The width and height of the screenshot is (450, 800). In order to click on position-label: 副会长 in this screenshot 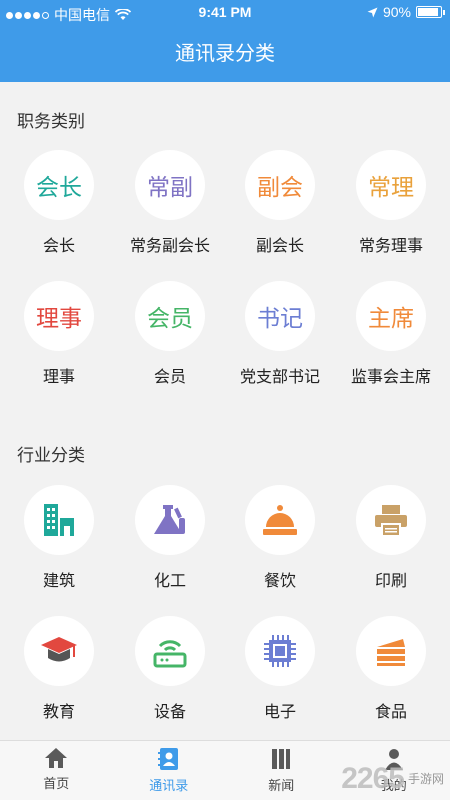, I will do `click(279, 246)`.